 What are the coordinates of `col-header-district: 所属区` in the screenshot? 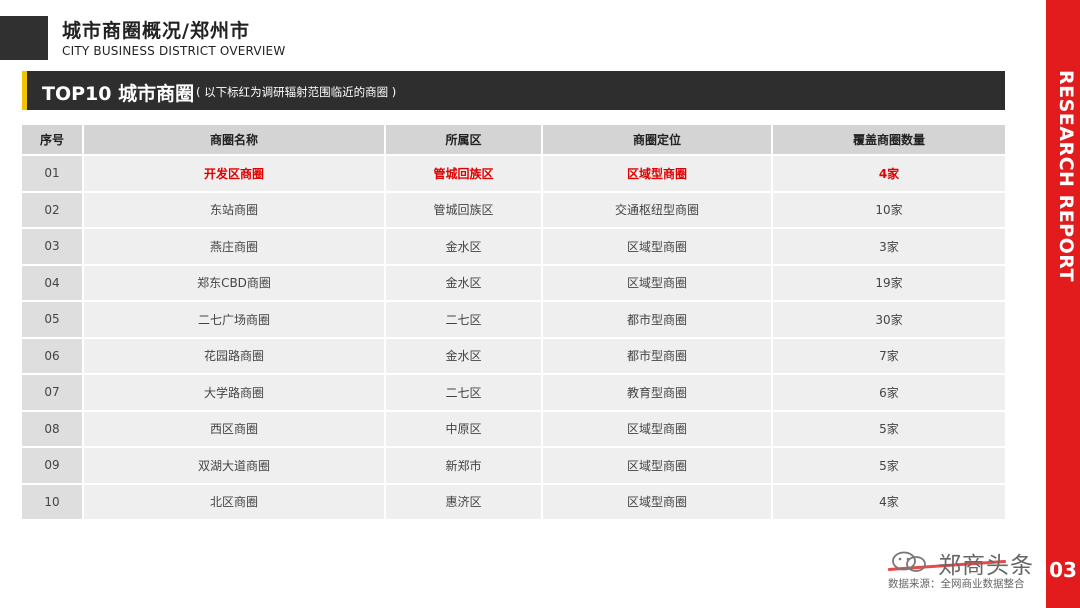 It's located at (464, 139).